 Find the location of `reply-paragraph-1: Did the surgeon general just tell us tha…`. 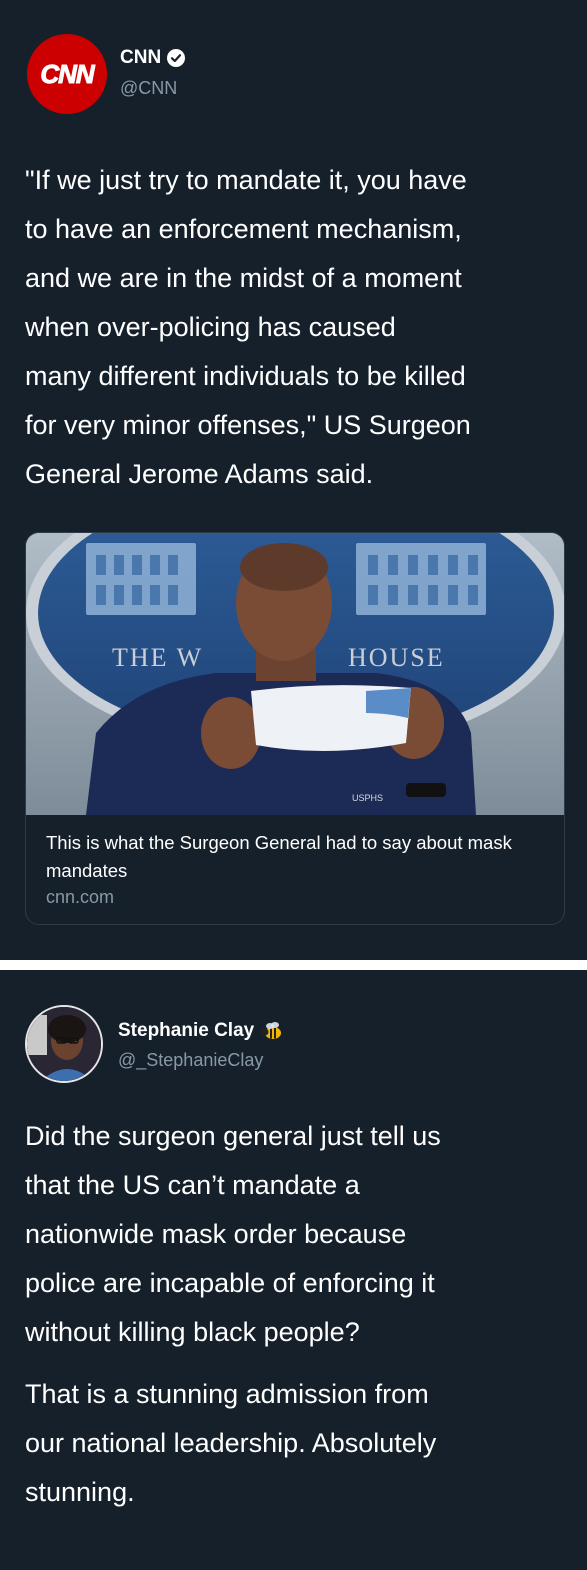

reply-paragraph-1: Did the surgeon general just tell us tha… is located at coordinates (233, 1234).